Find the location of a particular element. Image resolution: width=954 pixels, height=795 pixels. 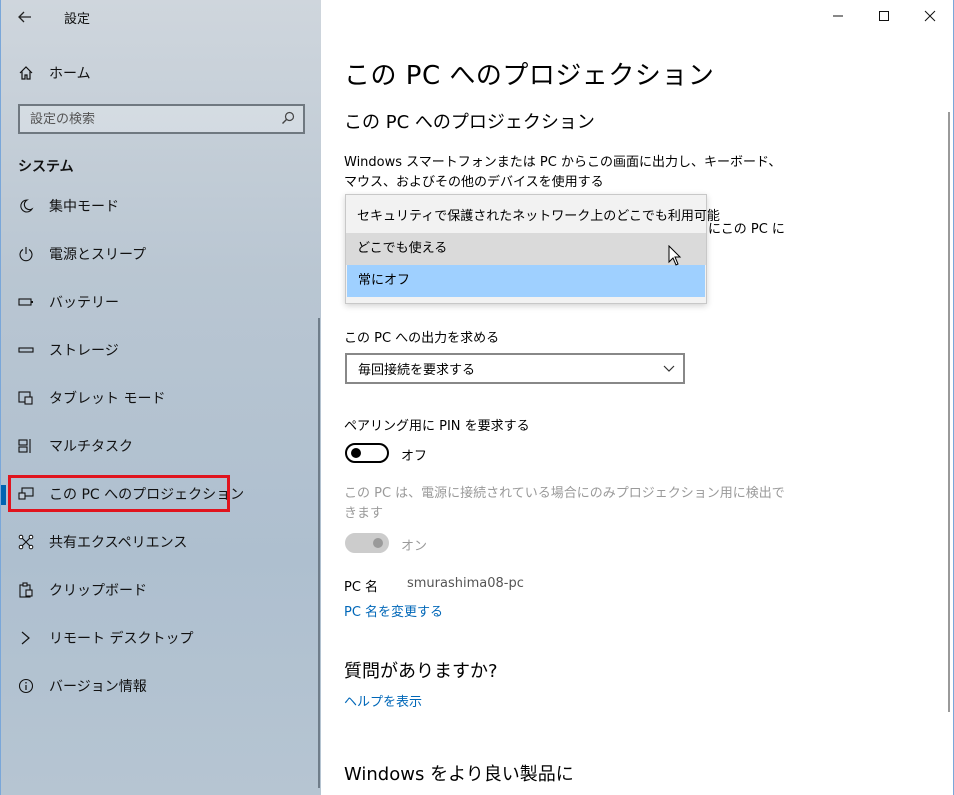

close-button is located at coordinates (930, 16).